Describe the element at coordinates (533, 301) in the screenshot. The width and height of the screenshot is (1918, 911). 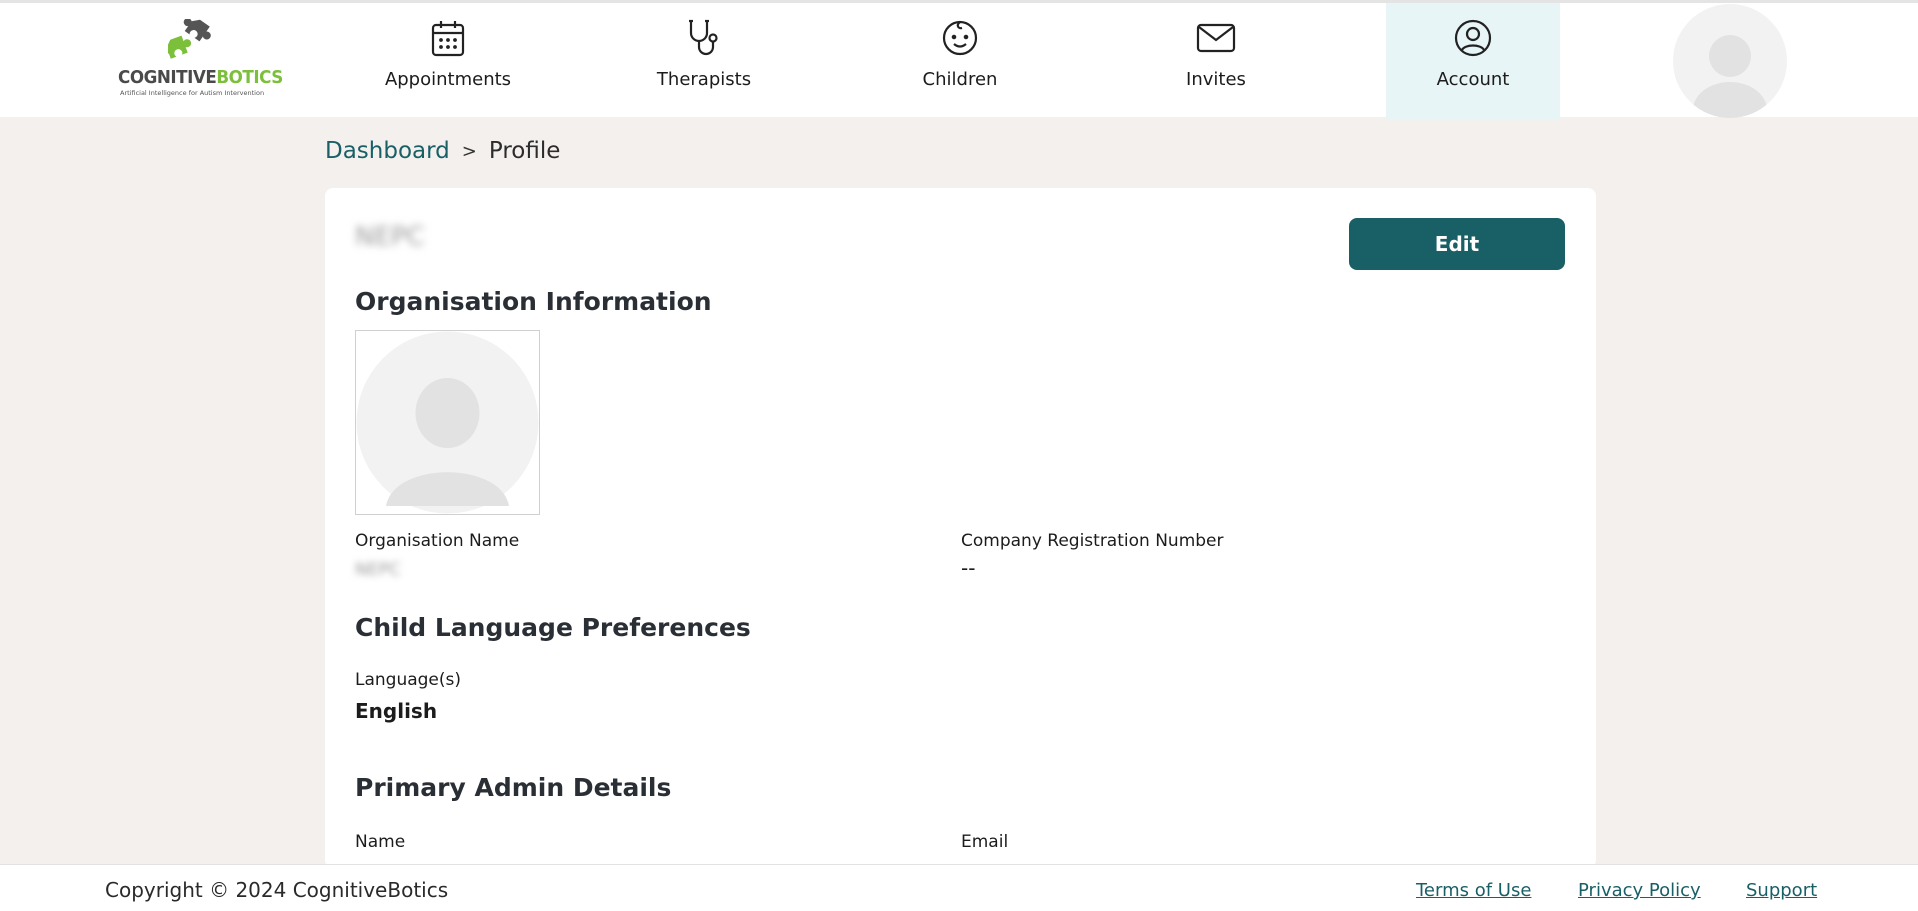
I see `organisation-info-title: Organisation Information` at that location.